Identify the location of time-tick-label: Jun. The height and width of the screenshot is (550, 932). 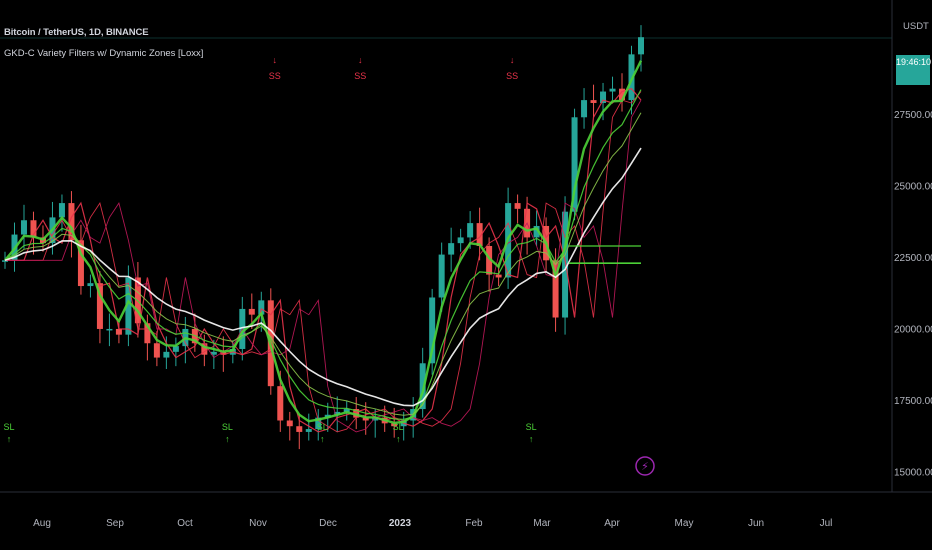
(756, 523).